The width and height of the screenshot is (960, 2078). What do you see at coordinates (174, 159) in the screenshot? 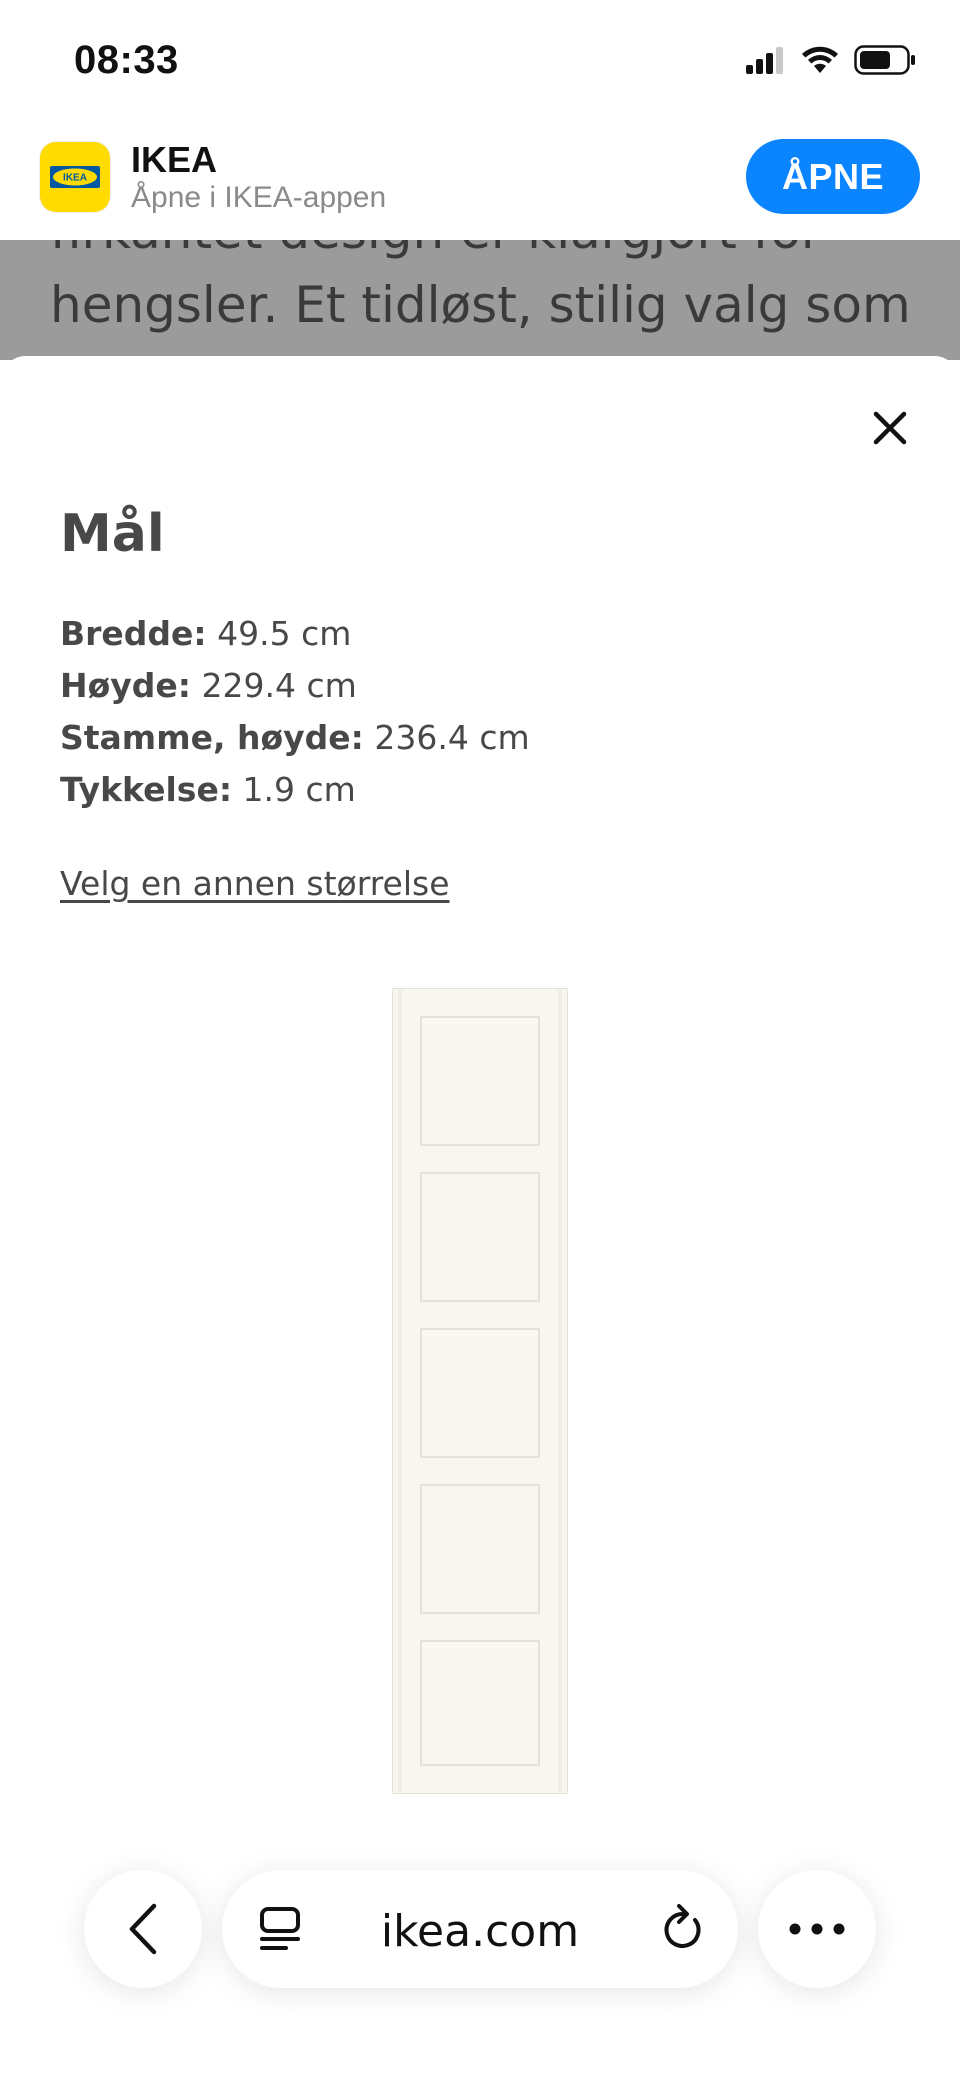
I see `app-name: IKEA` at bounding box center [174, 159].